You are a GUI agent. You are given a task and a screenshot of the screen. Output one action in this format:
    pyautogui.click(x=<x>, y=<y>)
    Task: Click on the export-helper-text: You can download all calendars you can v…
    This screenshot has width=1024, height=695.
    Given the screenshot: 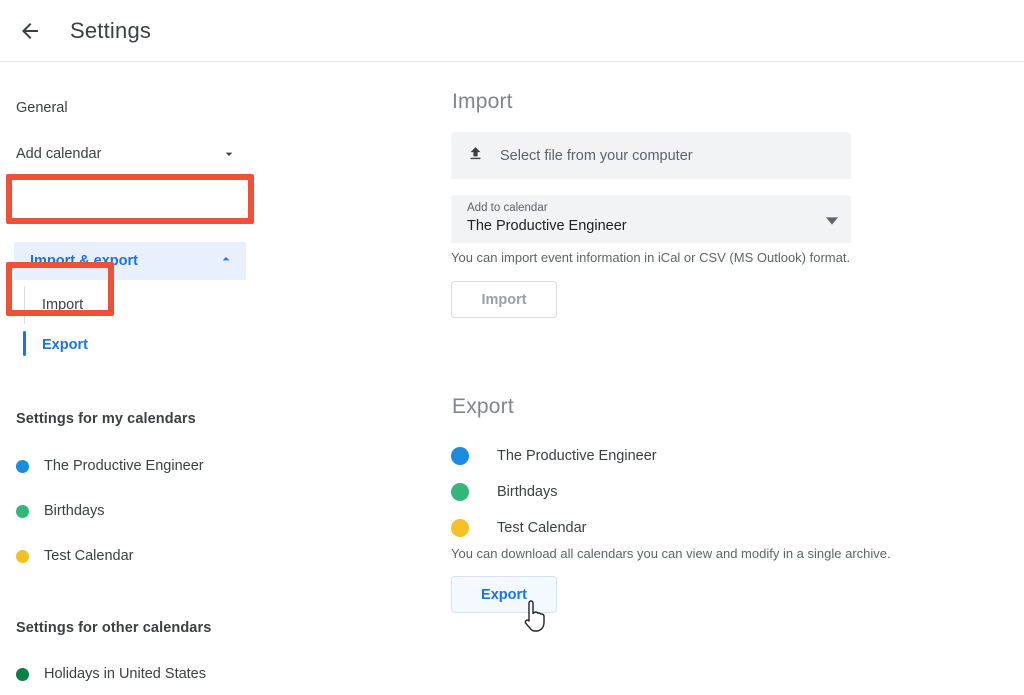 What is the action you would take?
    pyautogui.click(x=671, y=553)
    